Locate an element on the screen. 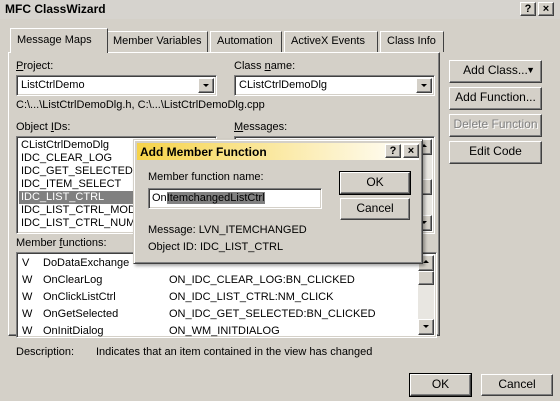  member-functions-label: Member functions: is located at coordinates (61, 243).